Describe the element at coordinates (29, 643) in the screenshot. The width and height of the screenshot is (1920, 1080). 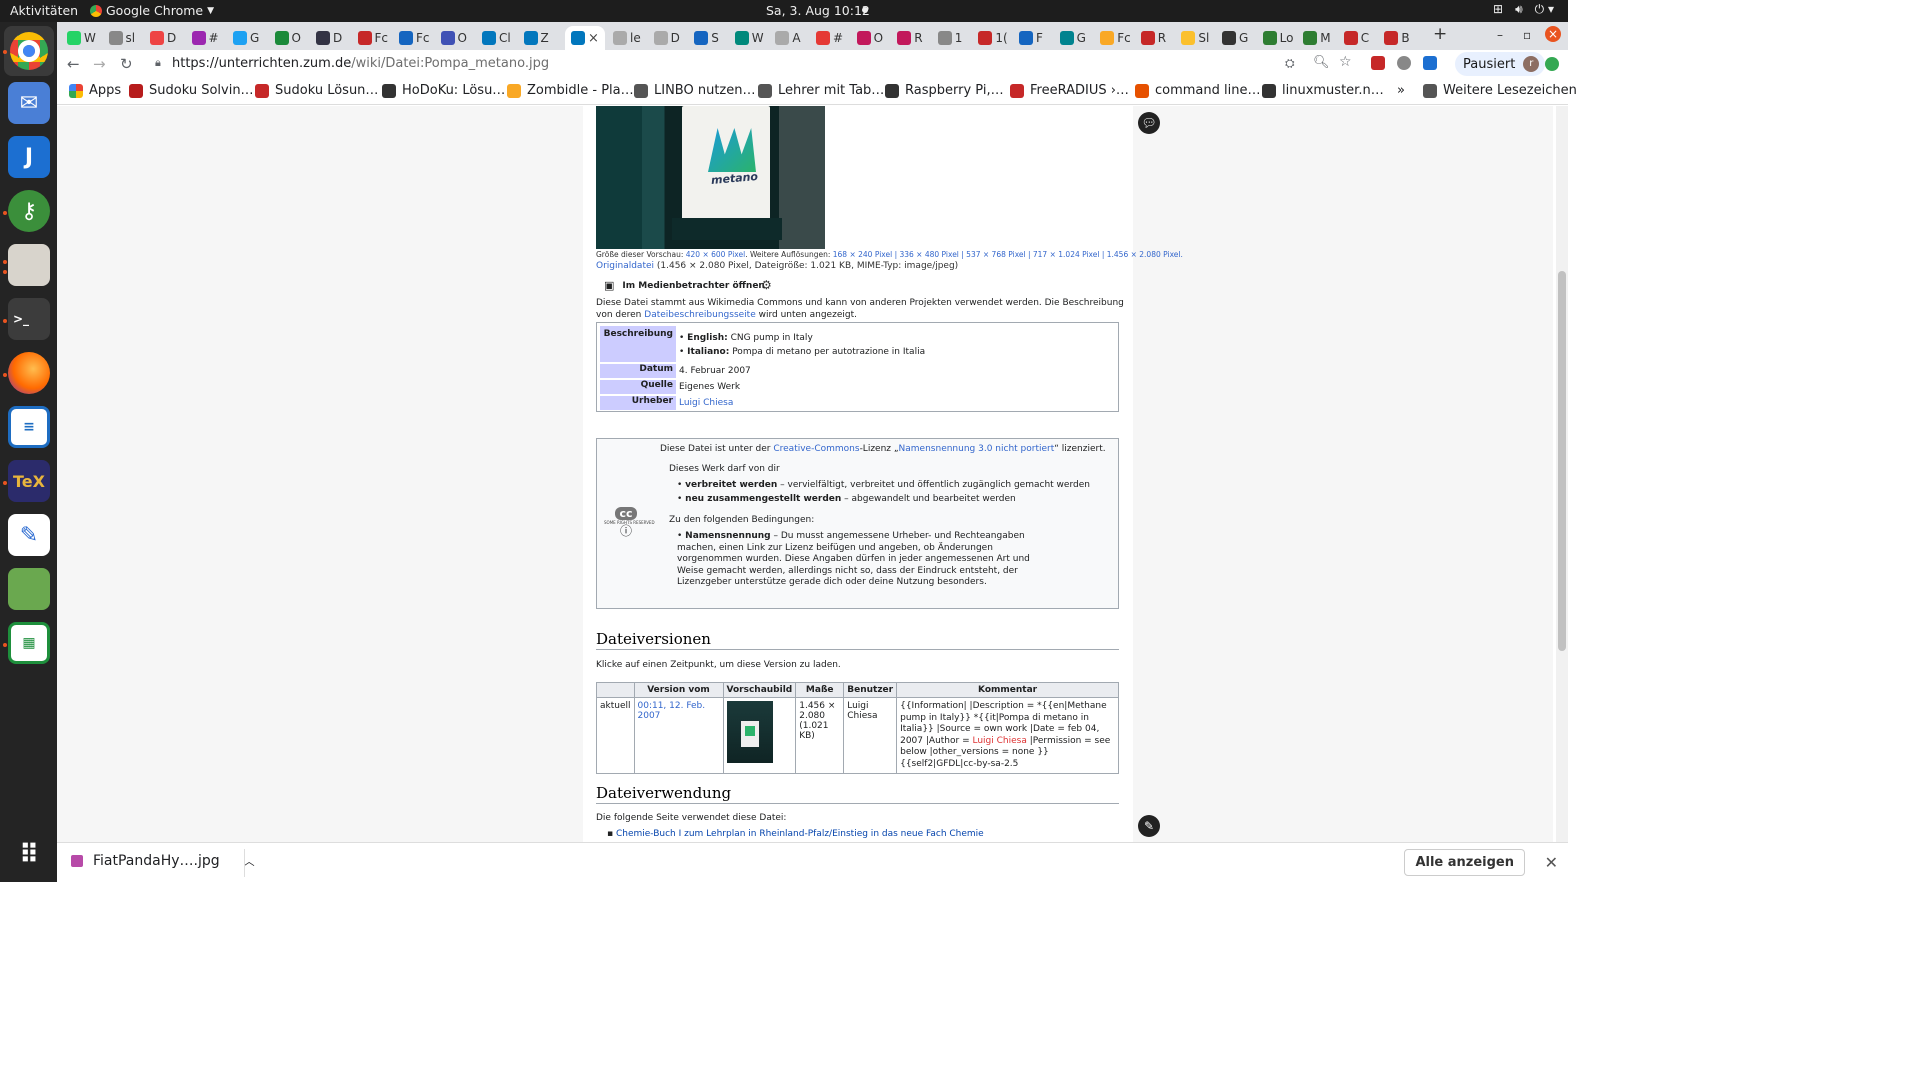
I see `calc-launcher-icon: ▦` at that location.